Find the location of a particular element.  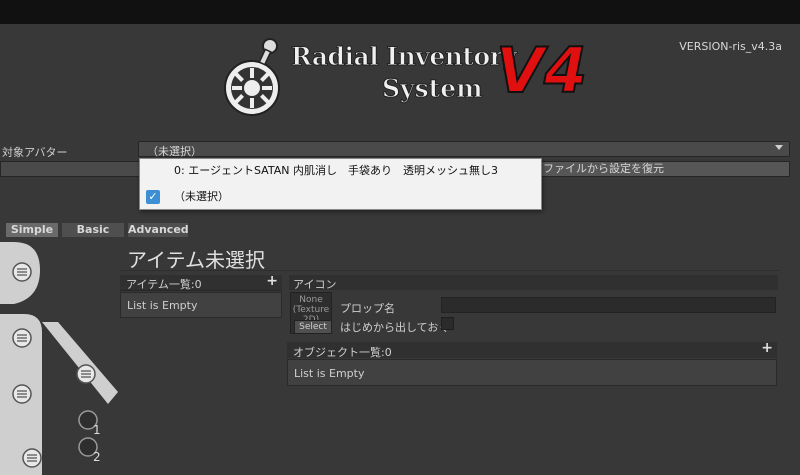

icon-section-title: アイコン is located at coordinates (315, 284).